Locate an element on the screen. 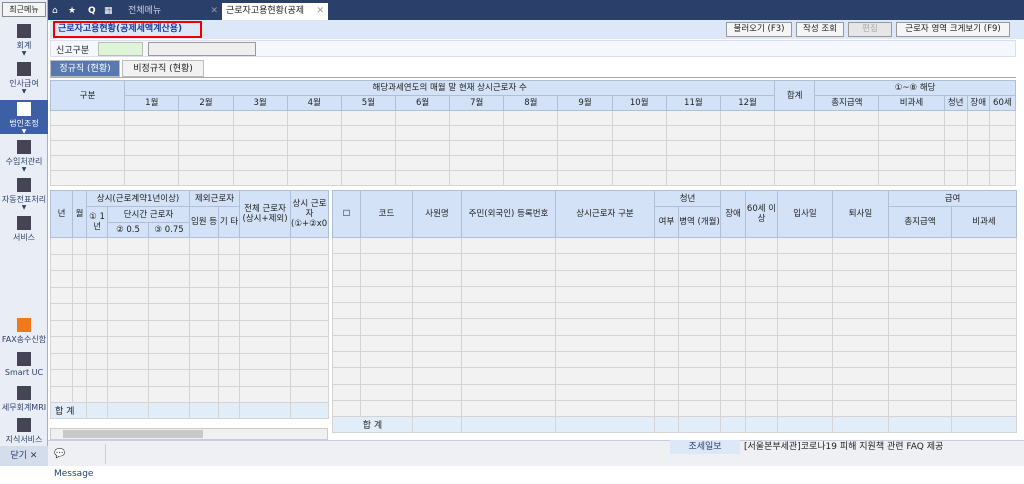  col-applicable-4: 60세 is located at coordinates (1002, 103).